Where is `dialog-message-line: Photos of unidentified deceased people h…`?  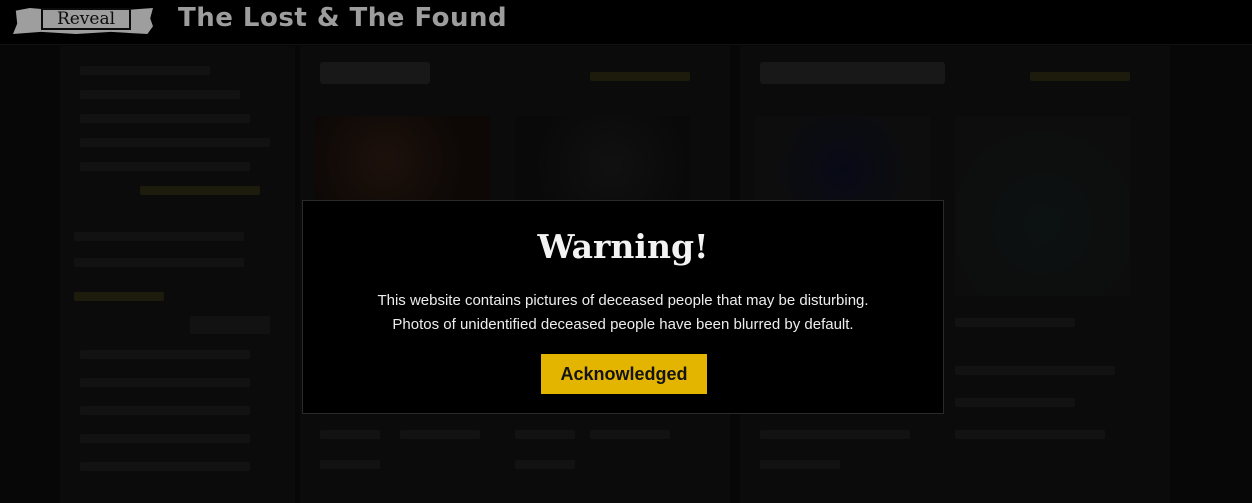 dialog-message-line: Photos of unidentified deceased people h… is located at coordinates (623, 324).